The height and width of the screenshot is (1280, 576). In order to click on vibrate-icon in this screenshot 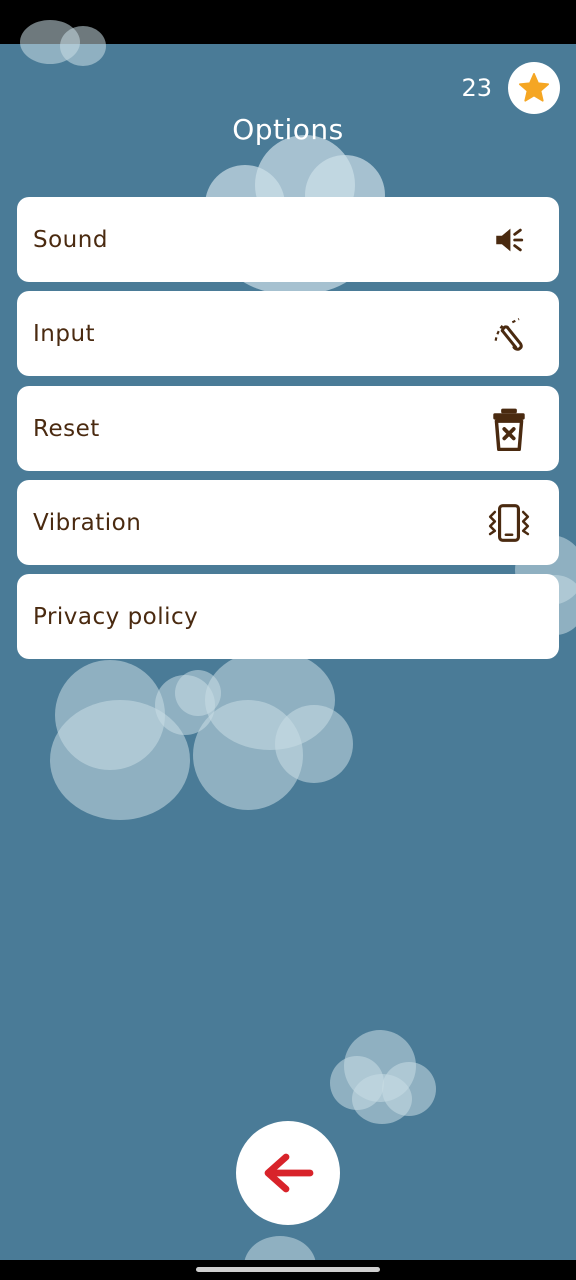, I will do `click(509, 523)`.